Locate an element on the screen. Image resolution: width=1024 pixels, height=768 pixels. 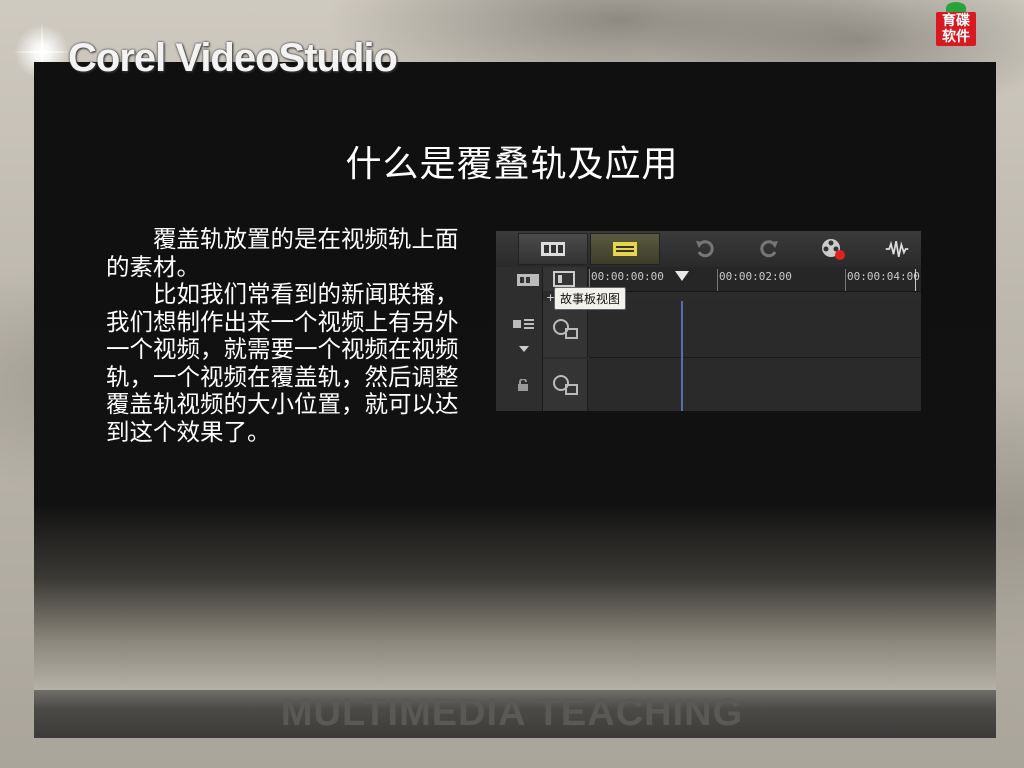
playhead-handle is located at coordinates (682, 276).